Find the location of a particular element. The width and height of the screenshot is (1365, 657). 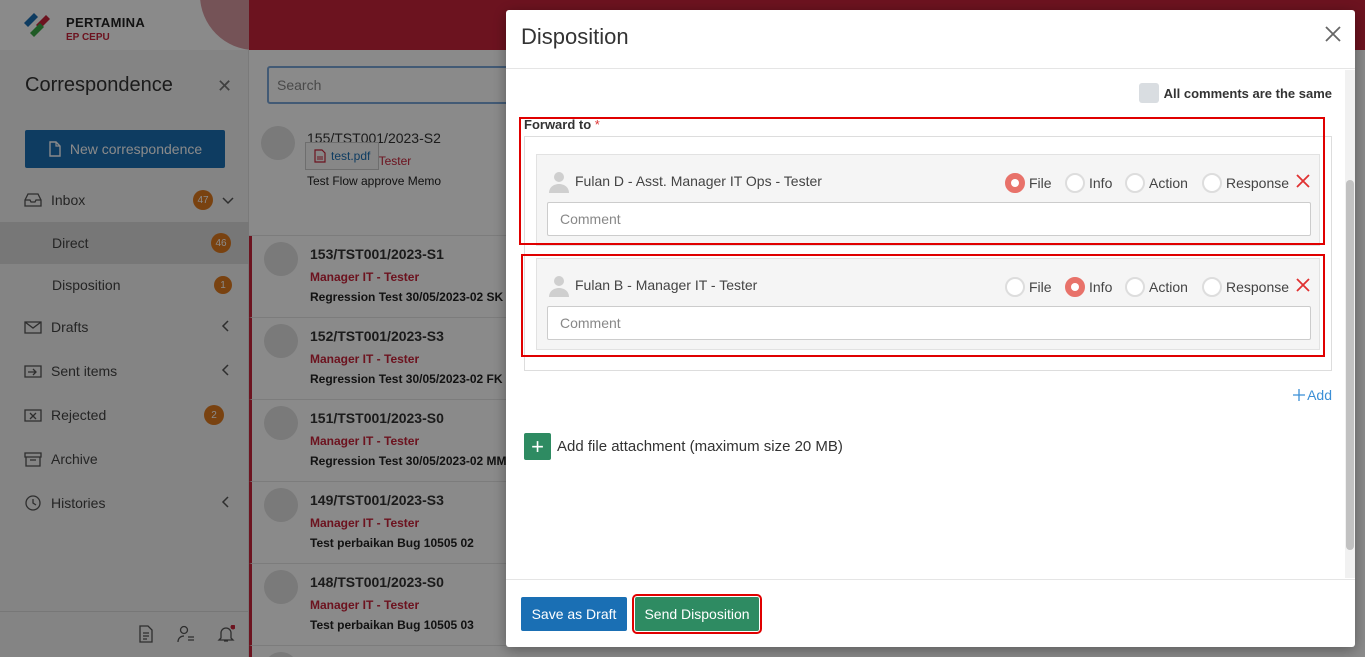

add-file-plus-icon: + is located at coordinates (537, 446).